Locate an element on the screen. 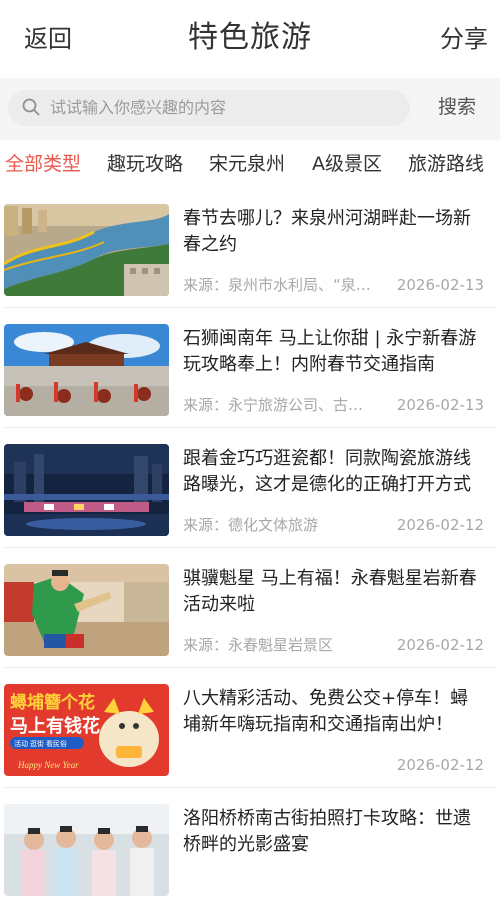 This screenshot has height=908, width=500. article-title: 石狮闽南年 马上让你甜 | 永宁新春游玩攻略奉上！内附春节交通指南 is located at coordinates (330, 351).